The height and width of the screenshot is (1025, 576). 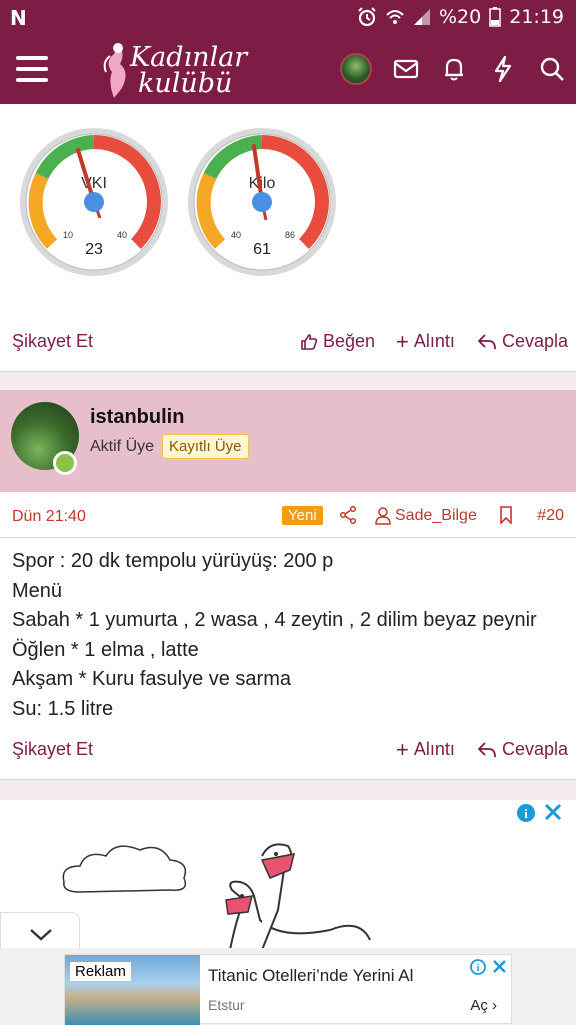 What do you see at coordinates (349, 341) in the screenshot?
I see `like-label: Beğen` at bounding box center [349, 341].